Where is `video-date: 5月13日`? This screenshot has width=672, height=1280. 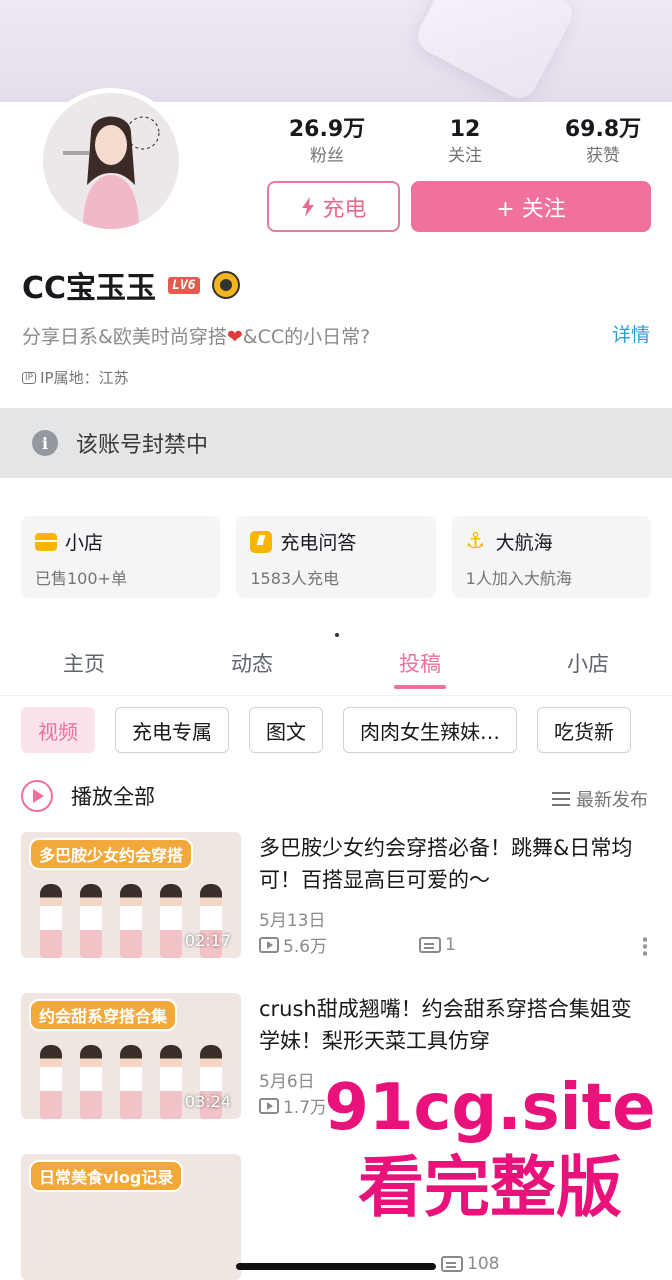
video-date: 5月13日 is located at coordinates (292, 921).